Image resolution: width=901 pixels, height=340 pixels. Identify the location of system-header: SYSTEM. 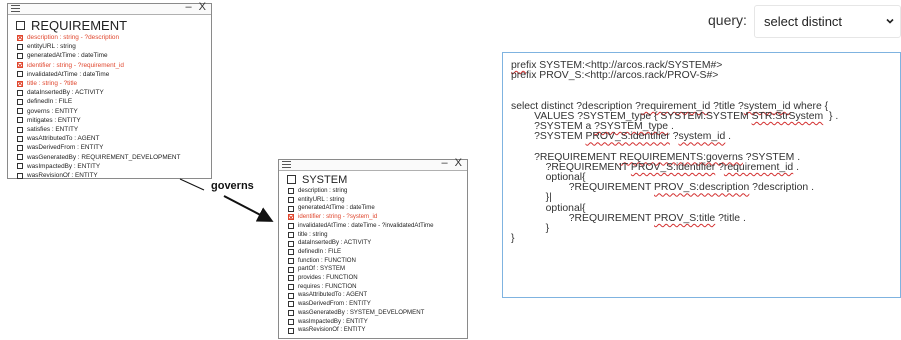
(373, 179).